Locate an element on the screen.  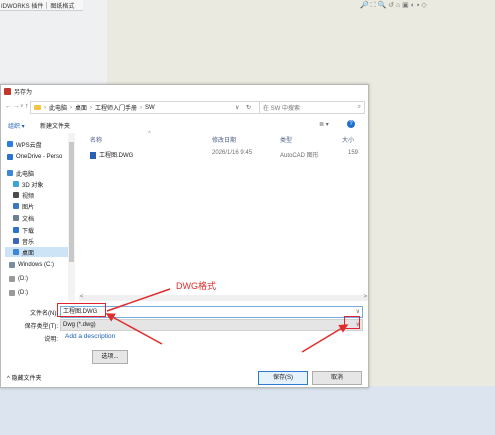
arrow-to-filetype is located at coordinates (325, 338).